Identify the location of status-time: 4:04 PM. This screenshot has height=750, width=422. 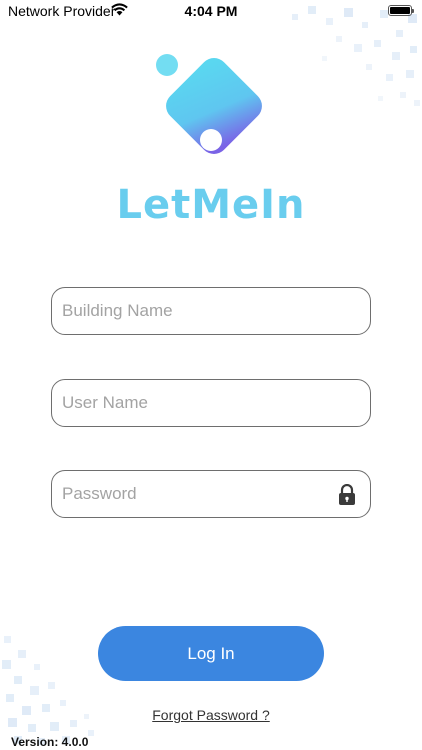
(211, 11).